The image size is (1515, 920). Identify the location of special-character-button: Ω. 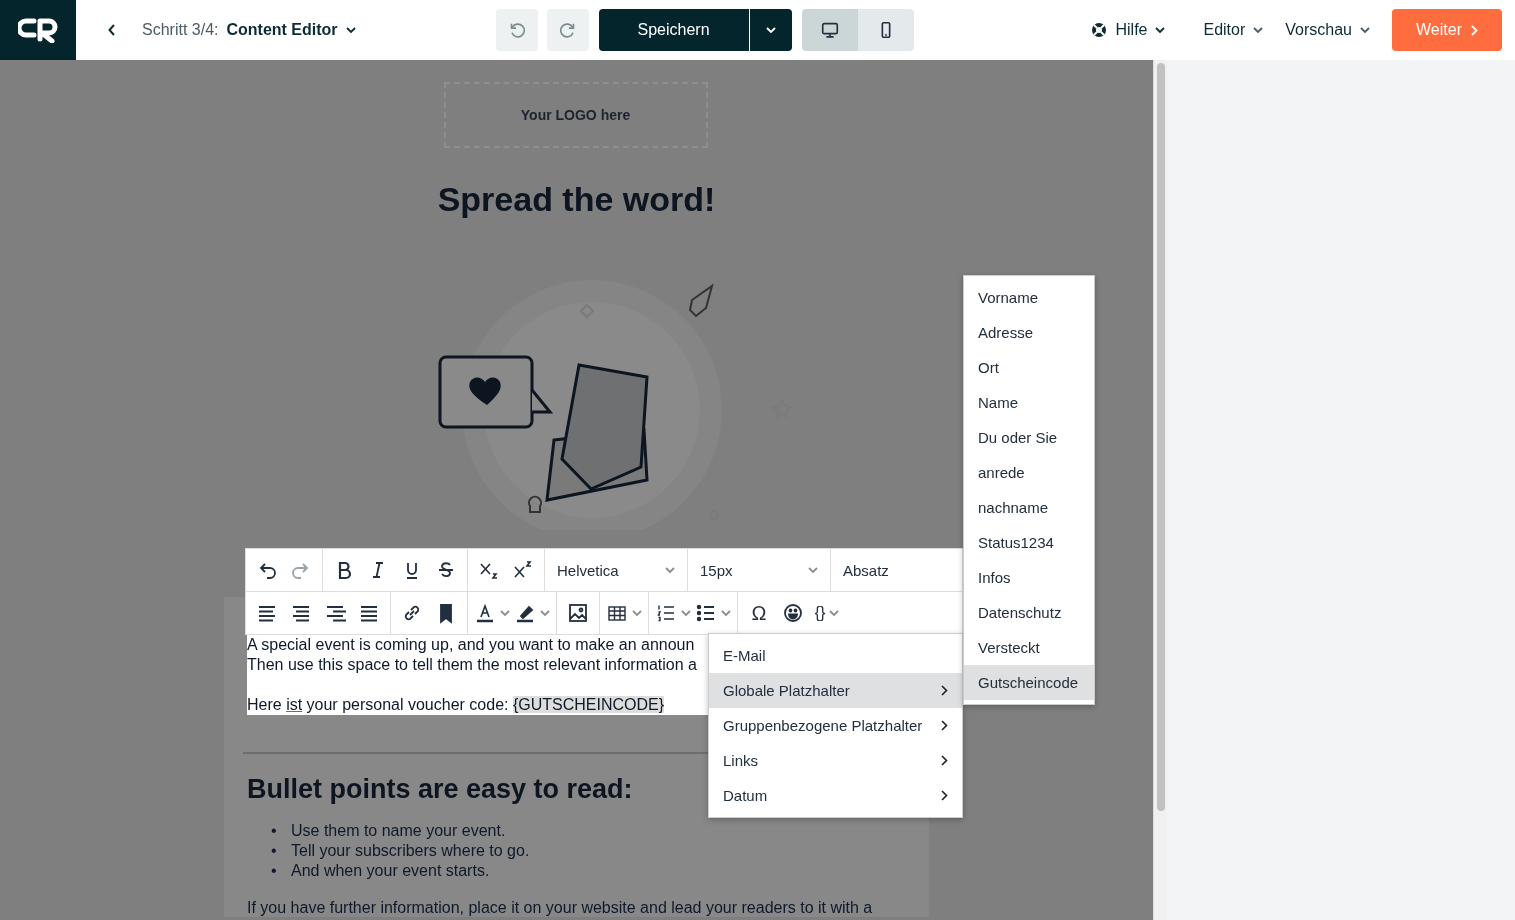
(759, 613).